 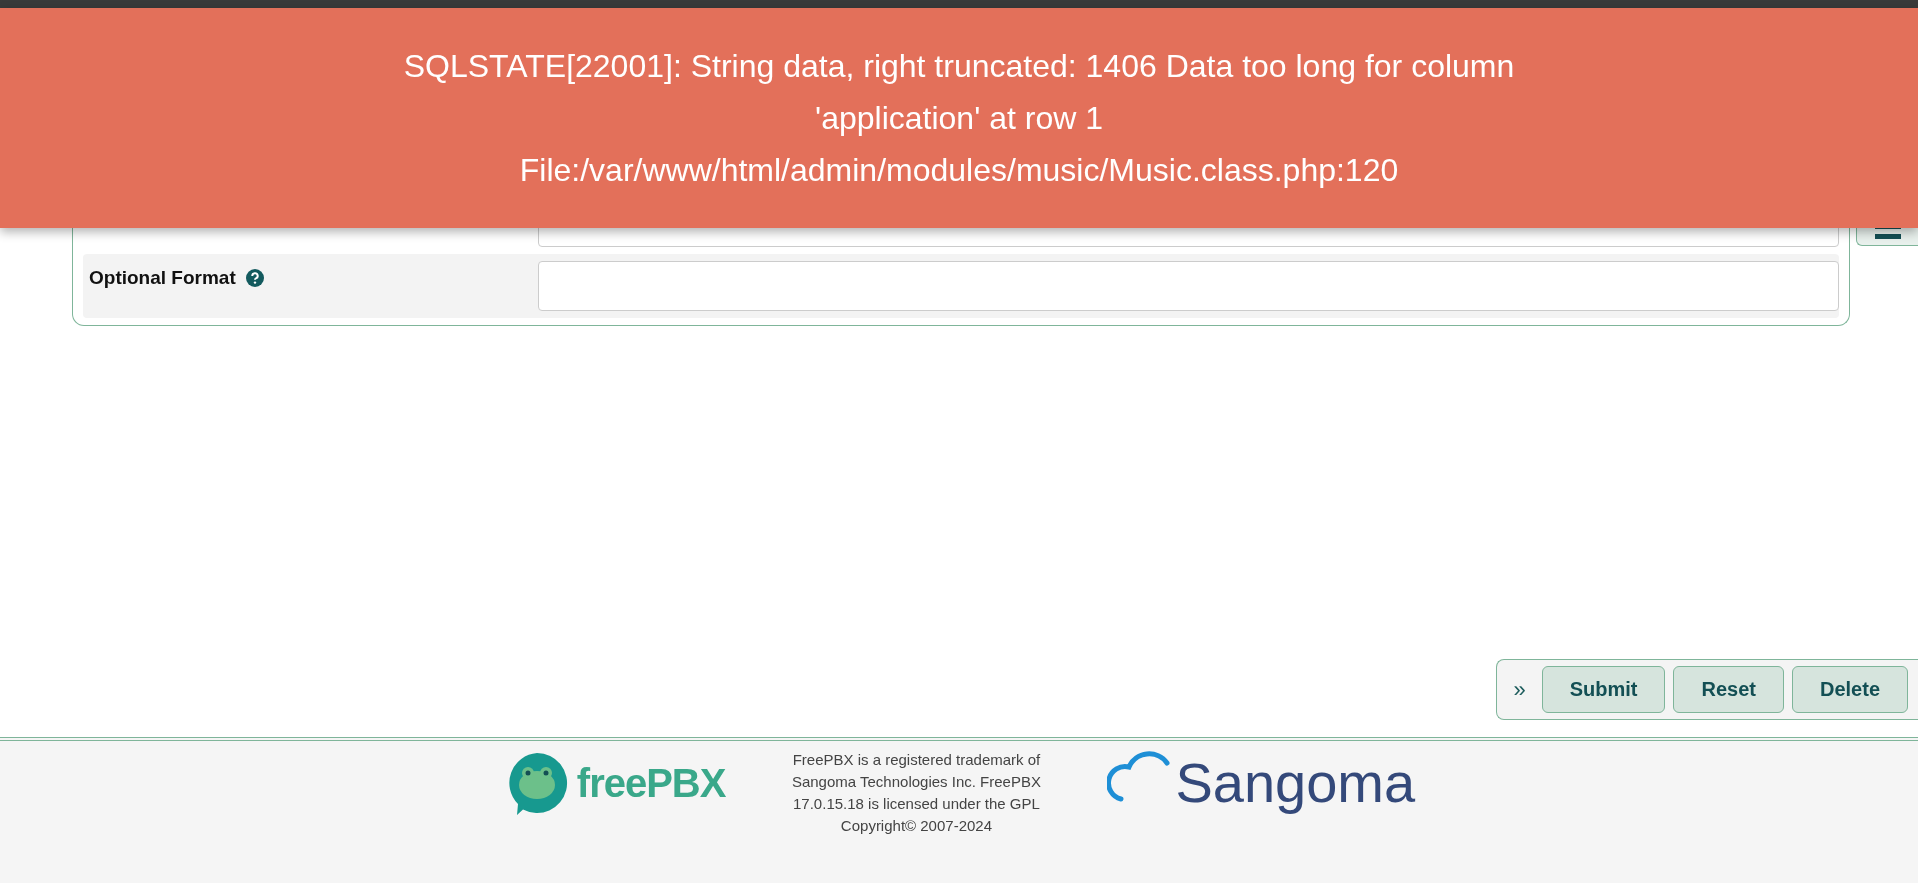 I want to click on action-button: Delete, so click(x=1849, y=689).